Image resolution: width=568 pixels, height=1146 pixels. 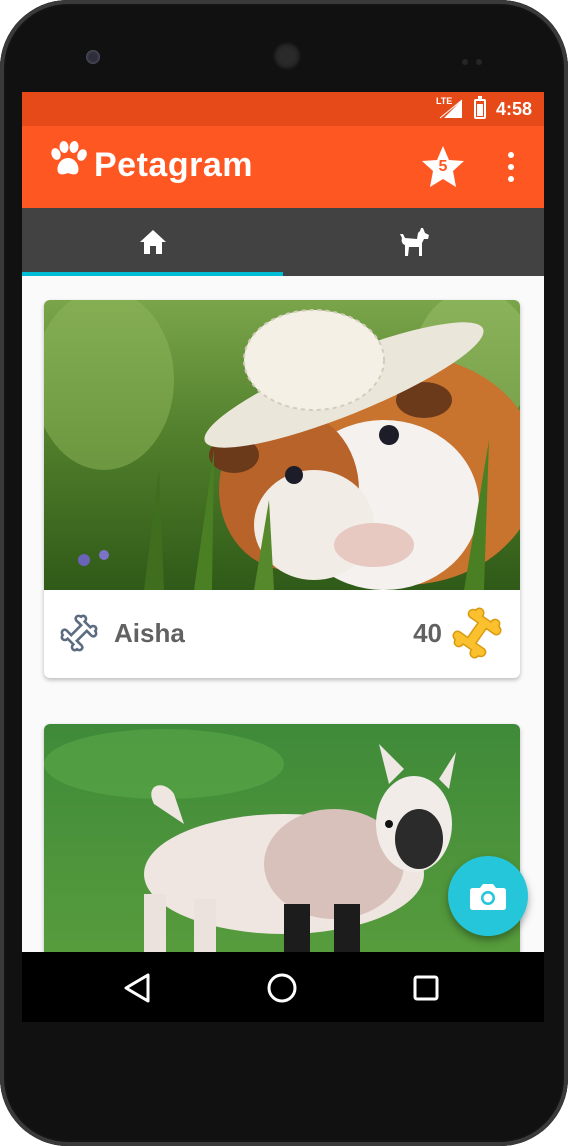 What do you see at coordinates (93, 57) in the screenshot?
I see `front-camera` at bounding box center [93, 57].